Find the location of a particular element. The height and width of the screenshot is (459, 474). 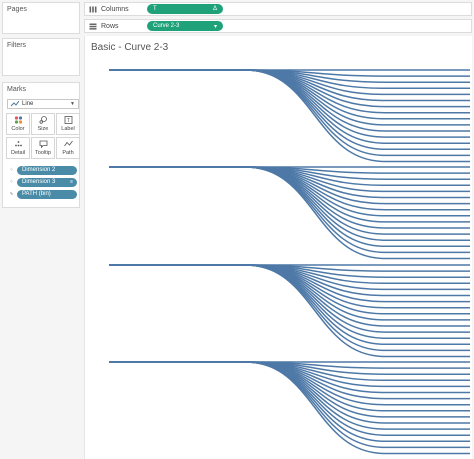

sheet-title: Basic - Curve 2-3 is located at coordinates (130, 47).